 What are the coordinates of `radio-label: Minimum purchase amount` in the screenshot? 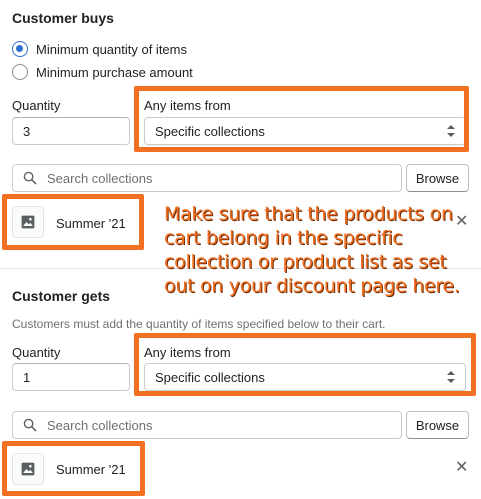 It's located at (114, 72).